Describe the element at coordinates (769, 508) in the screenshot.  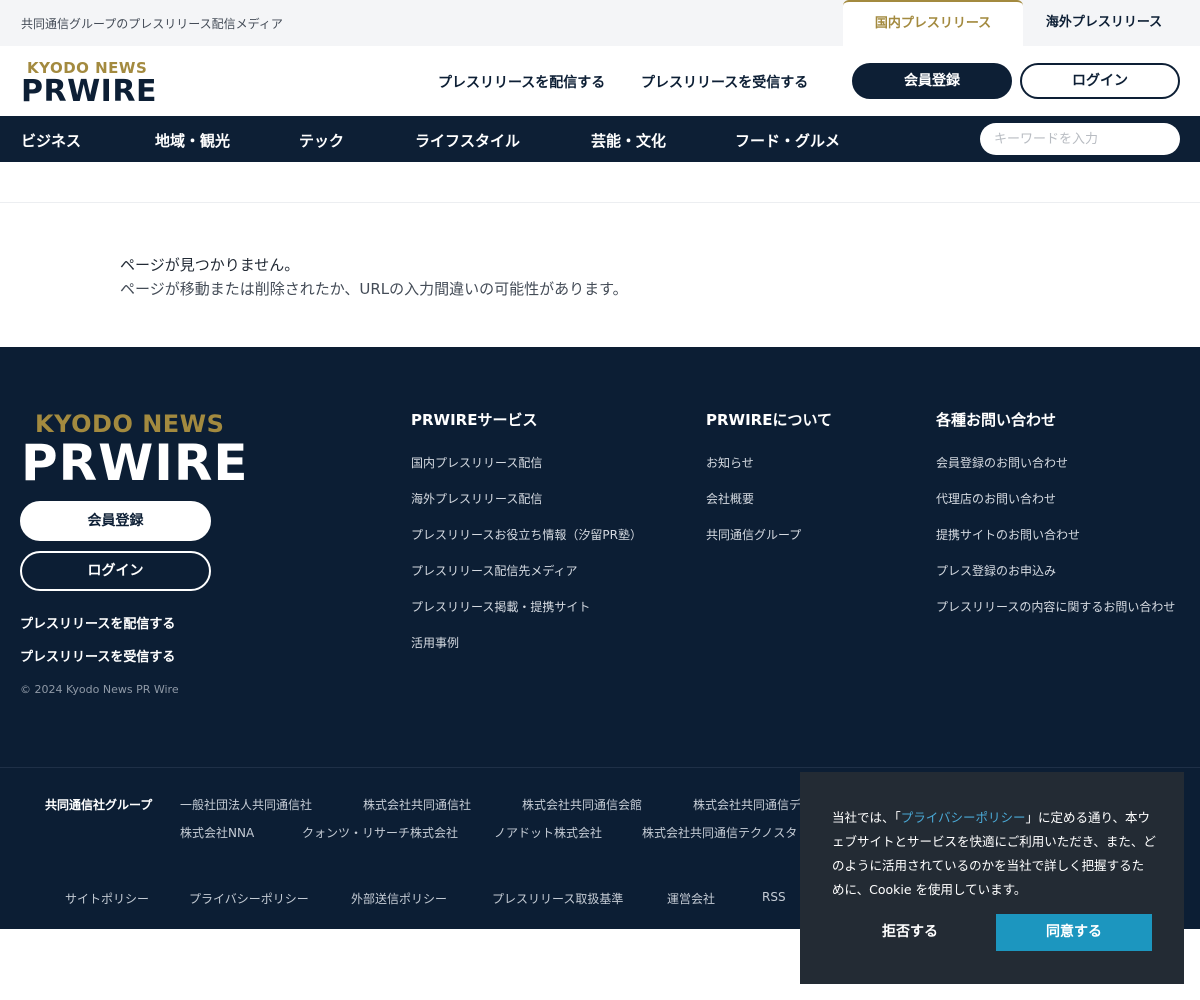
I see `footer-link: 会社概要` at that location.